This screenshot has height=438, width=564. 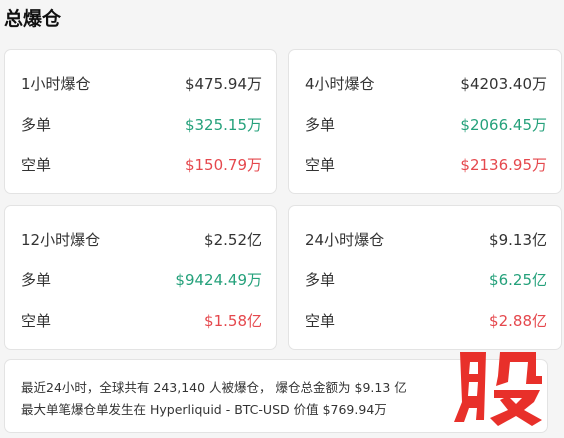 What do you see at coordinates (426, 240) in the screenshot?
I see `total-row: 24小时爆仓 $9.13亿` at bounding box center [426, 240].